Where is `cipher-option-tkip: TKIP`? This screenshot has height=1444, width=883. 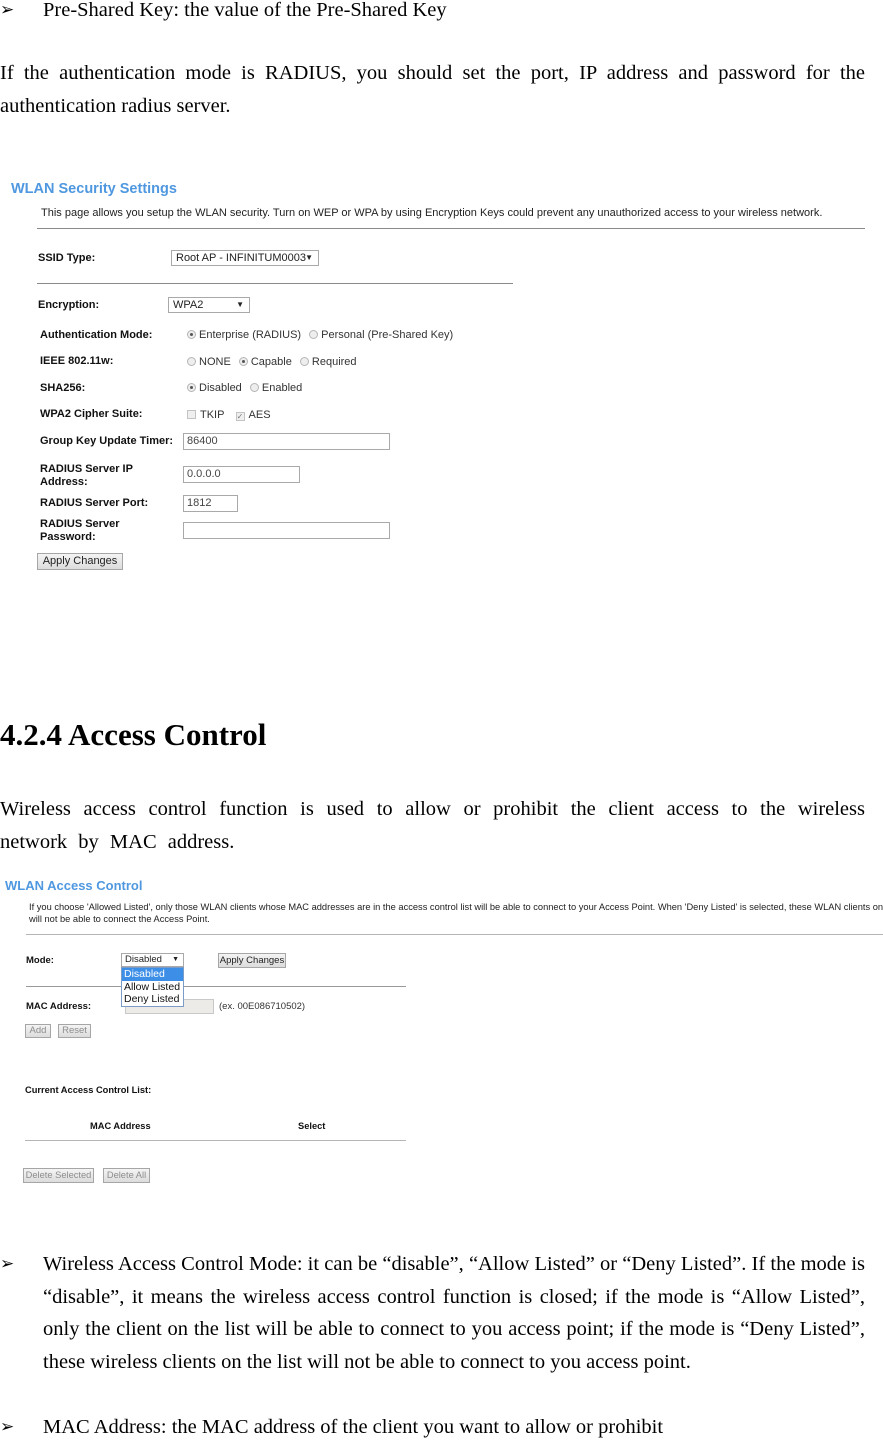
cipher-option-tkip: TKIP is located at coordinates (205, 415).